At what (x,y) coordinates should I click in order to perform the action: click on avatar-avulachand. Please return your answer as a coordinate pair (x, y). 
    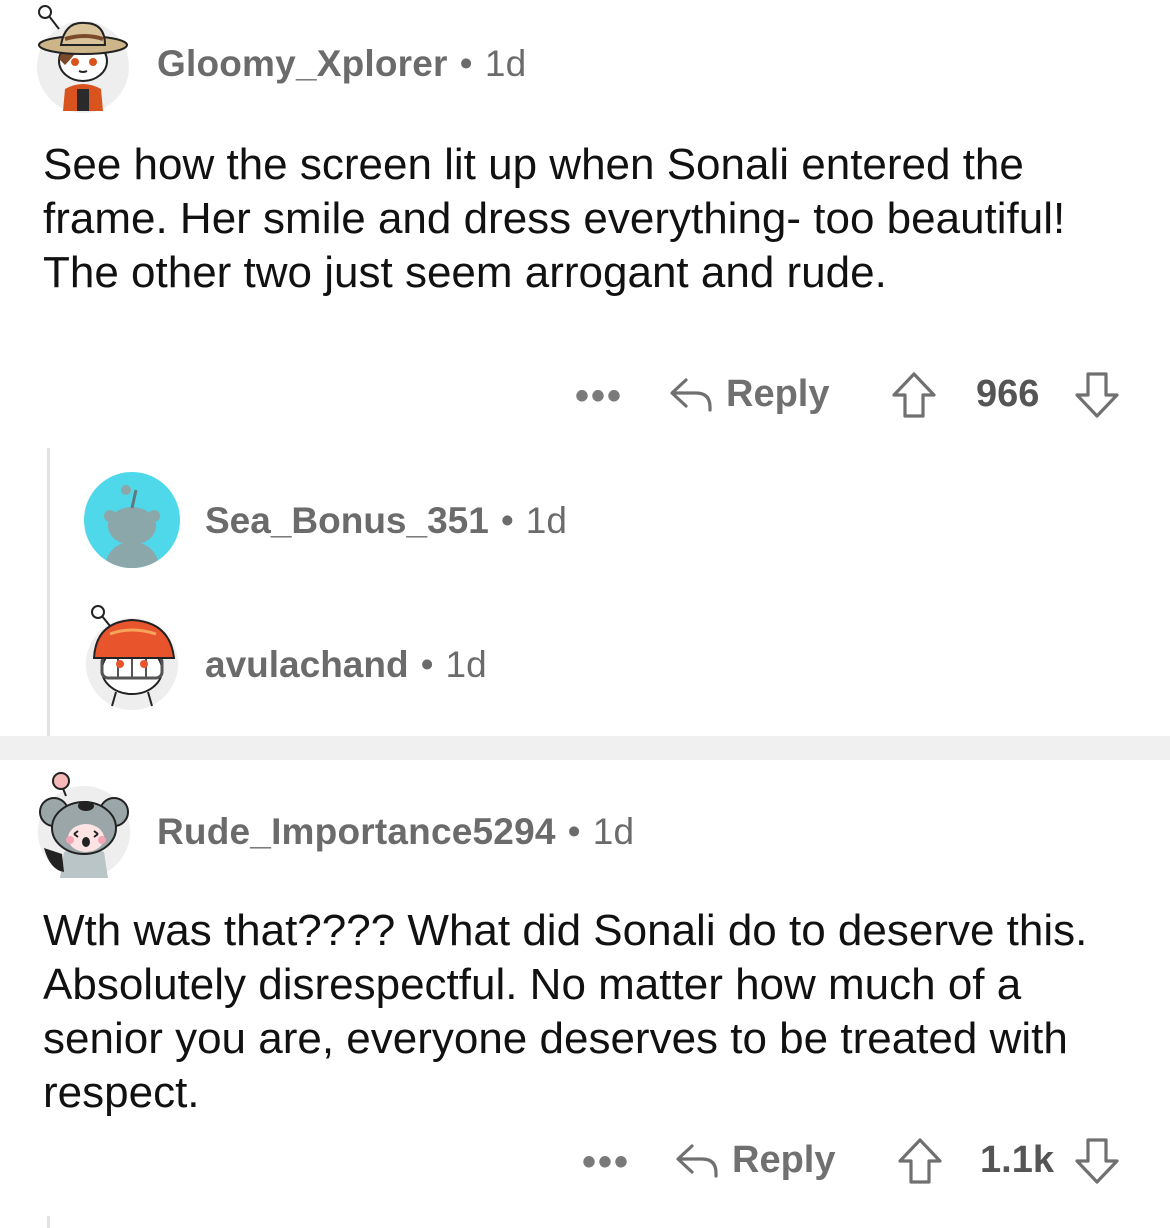
    Looking at the image, I should click on (132, 657).